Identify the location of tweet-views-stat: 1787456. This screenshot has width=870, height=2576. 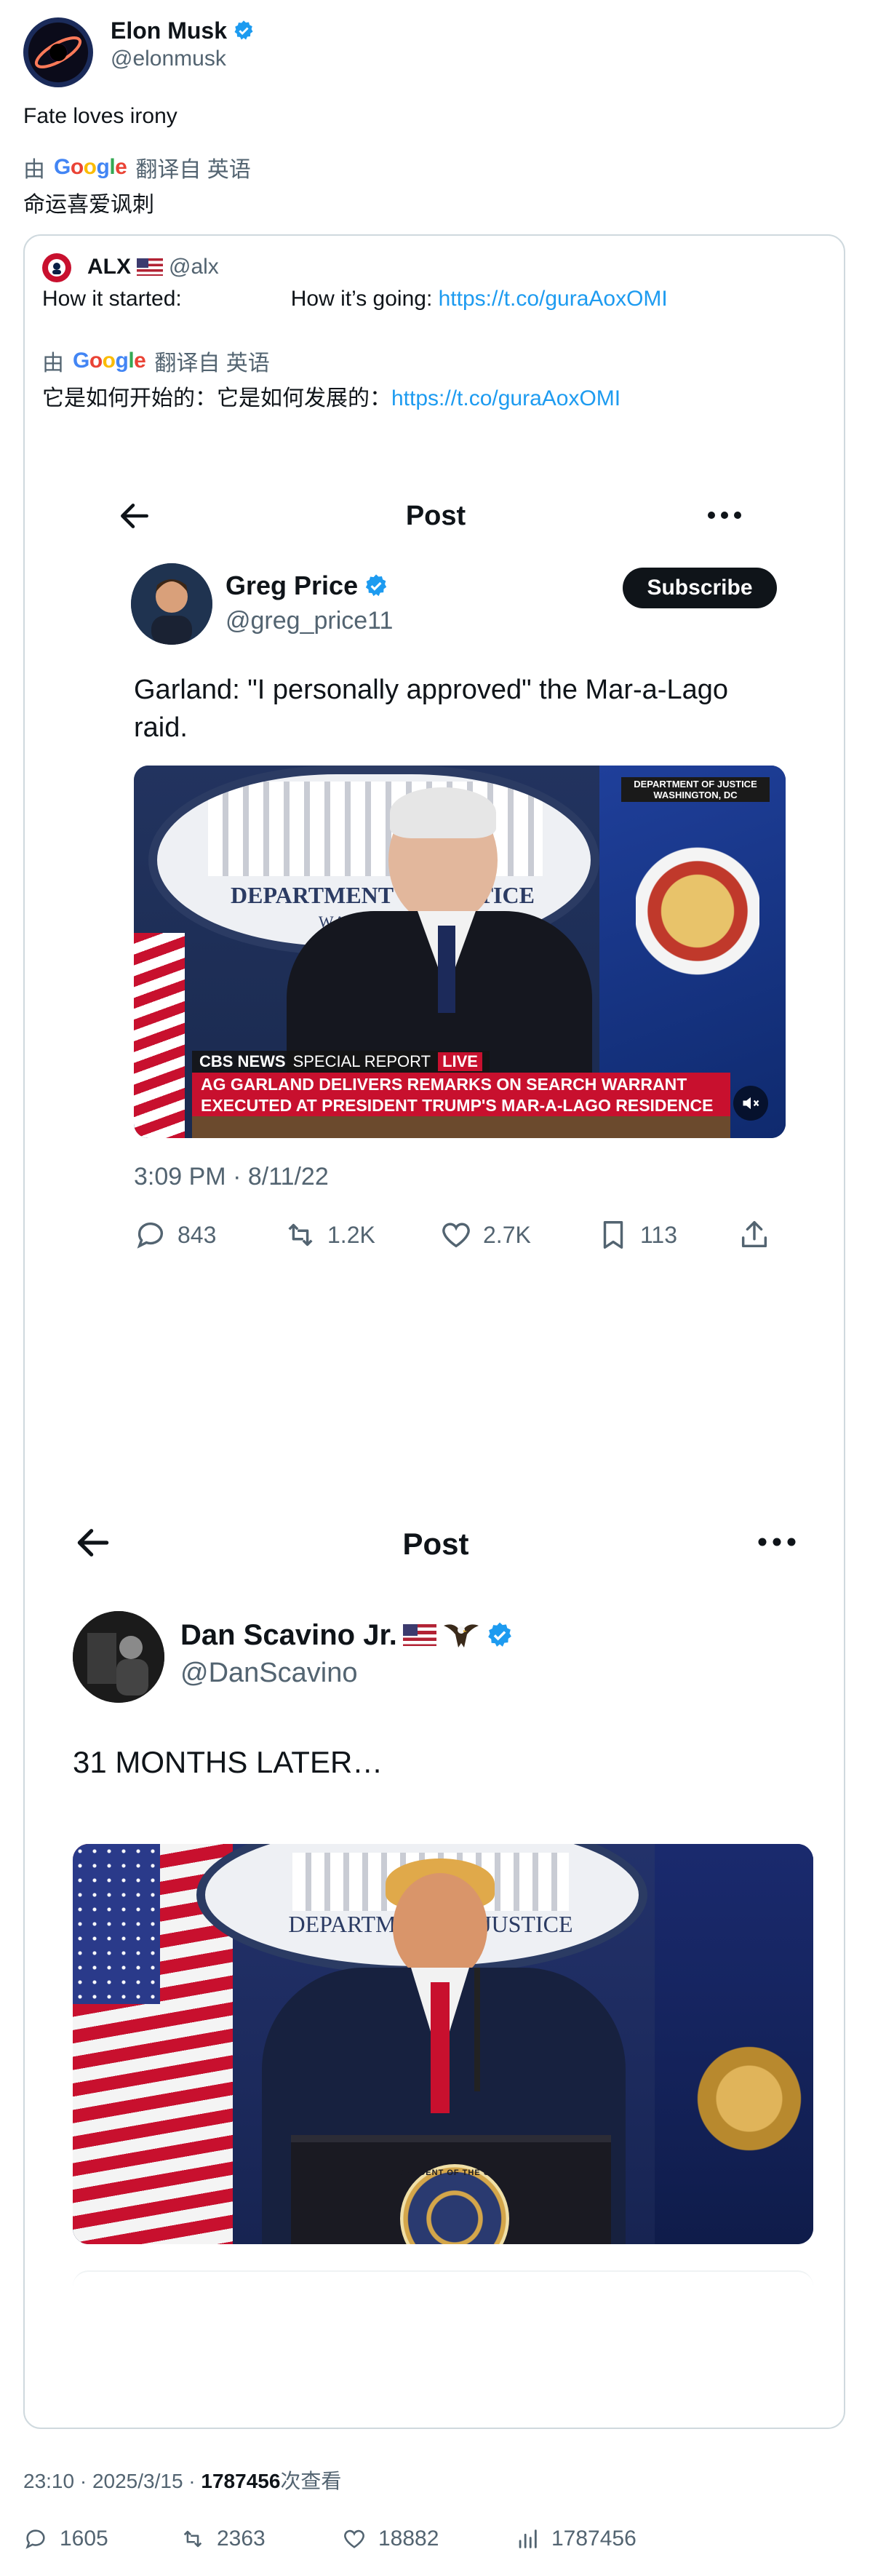
(593, 2539).